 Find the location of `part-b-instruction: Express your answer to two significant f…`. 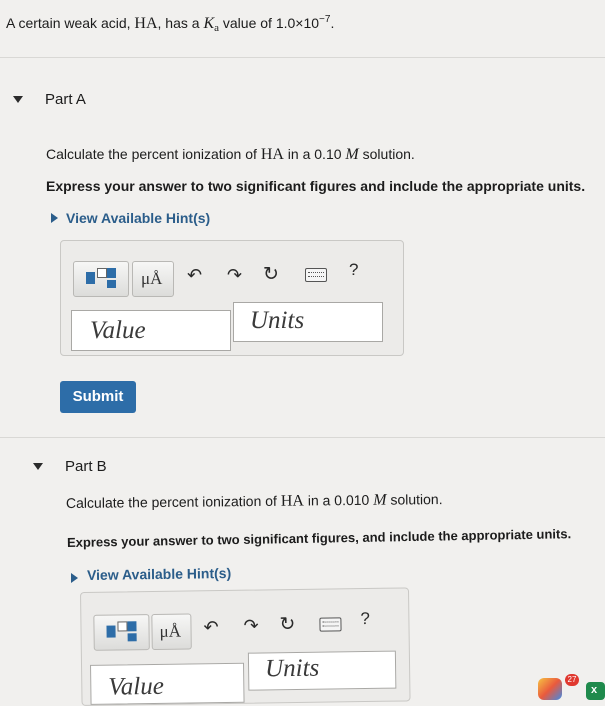

part-b-instruction: Express your answer to two significant f… is located at coordinates (319, 538).